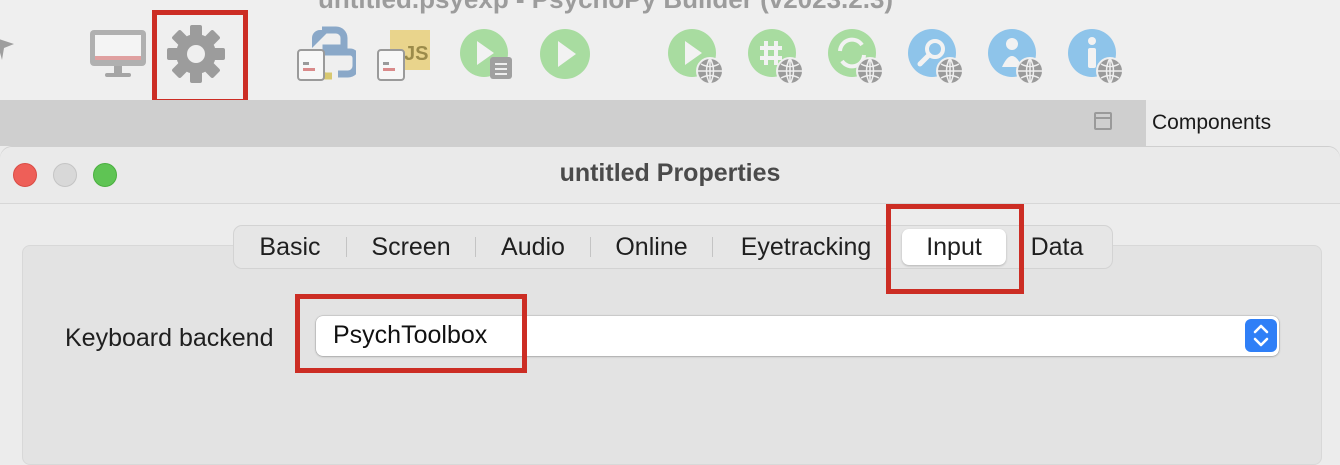 The height and width of the screenshot is (465, 1340). Describe the element at coordinates (1243, 123) in the screenshot. I see `components-panel-tab: Components` at that location.